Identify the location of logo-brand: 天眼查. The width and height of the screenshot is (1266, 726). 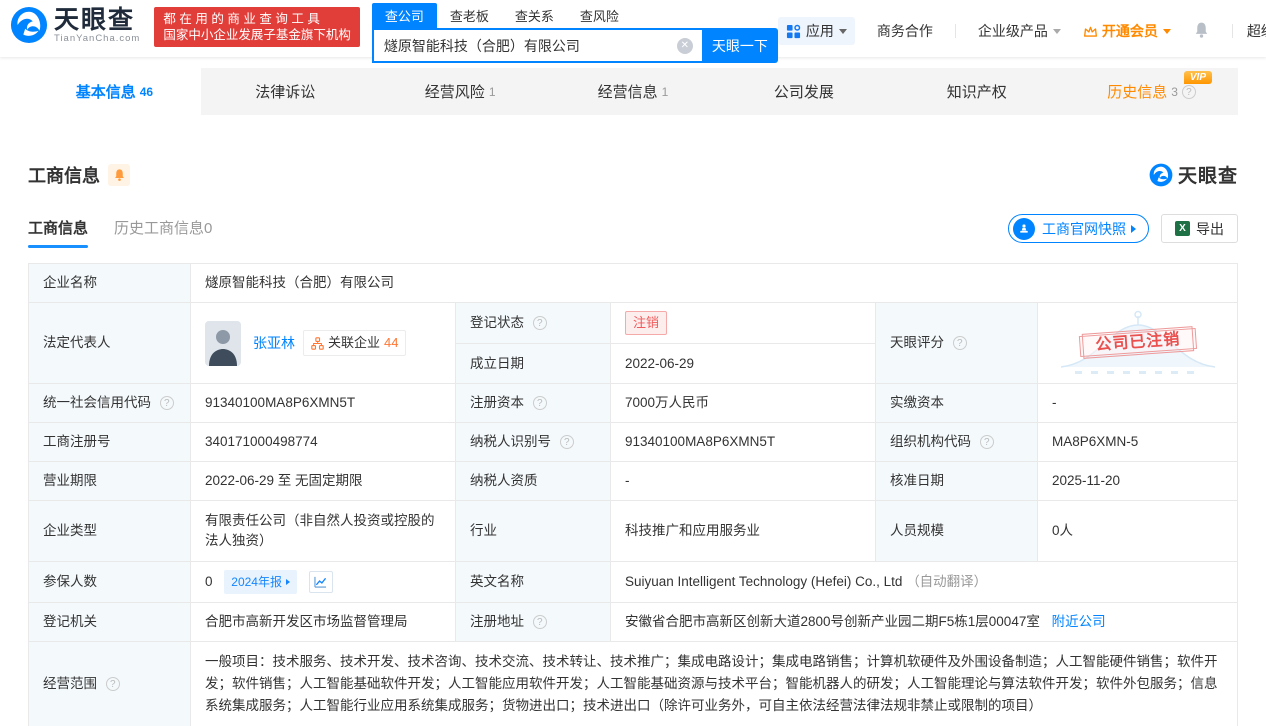
(95, 19).